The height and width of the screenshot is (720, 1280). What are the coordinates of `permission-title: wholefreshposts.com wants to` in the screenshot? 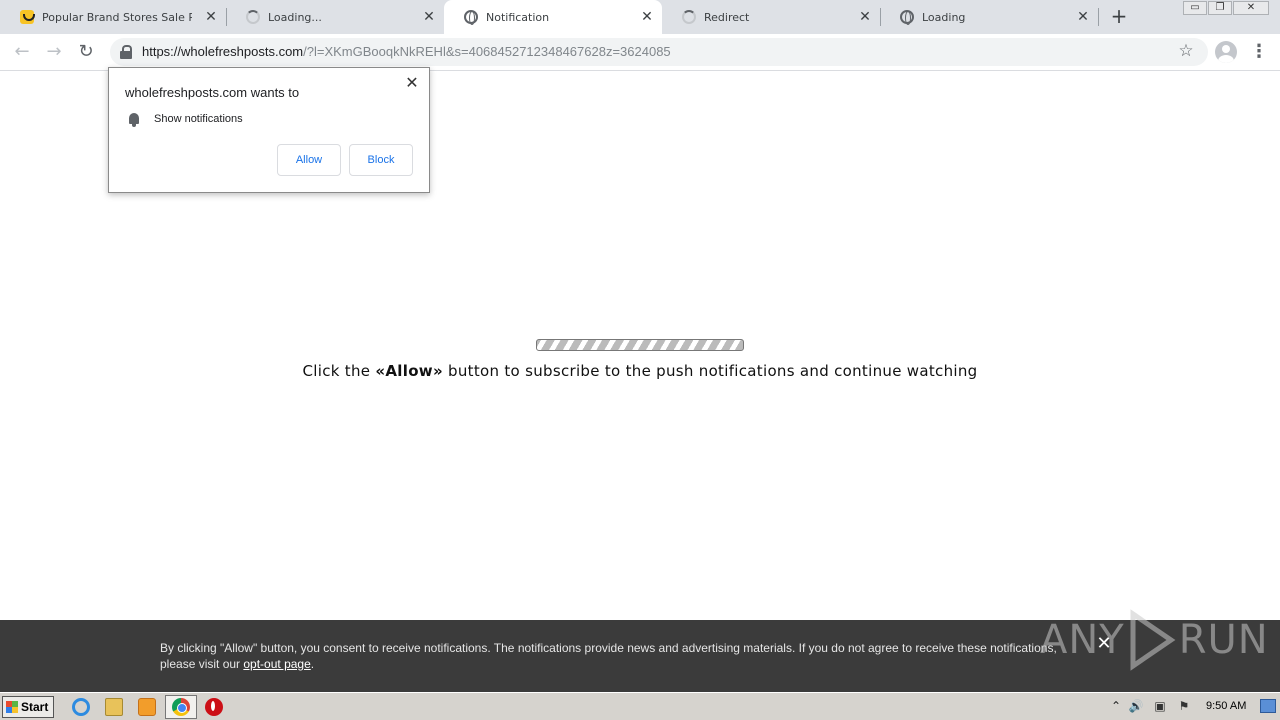 It's located at (212, 92).